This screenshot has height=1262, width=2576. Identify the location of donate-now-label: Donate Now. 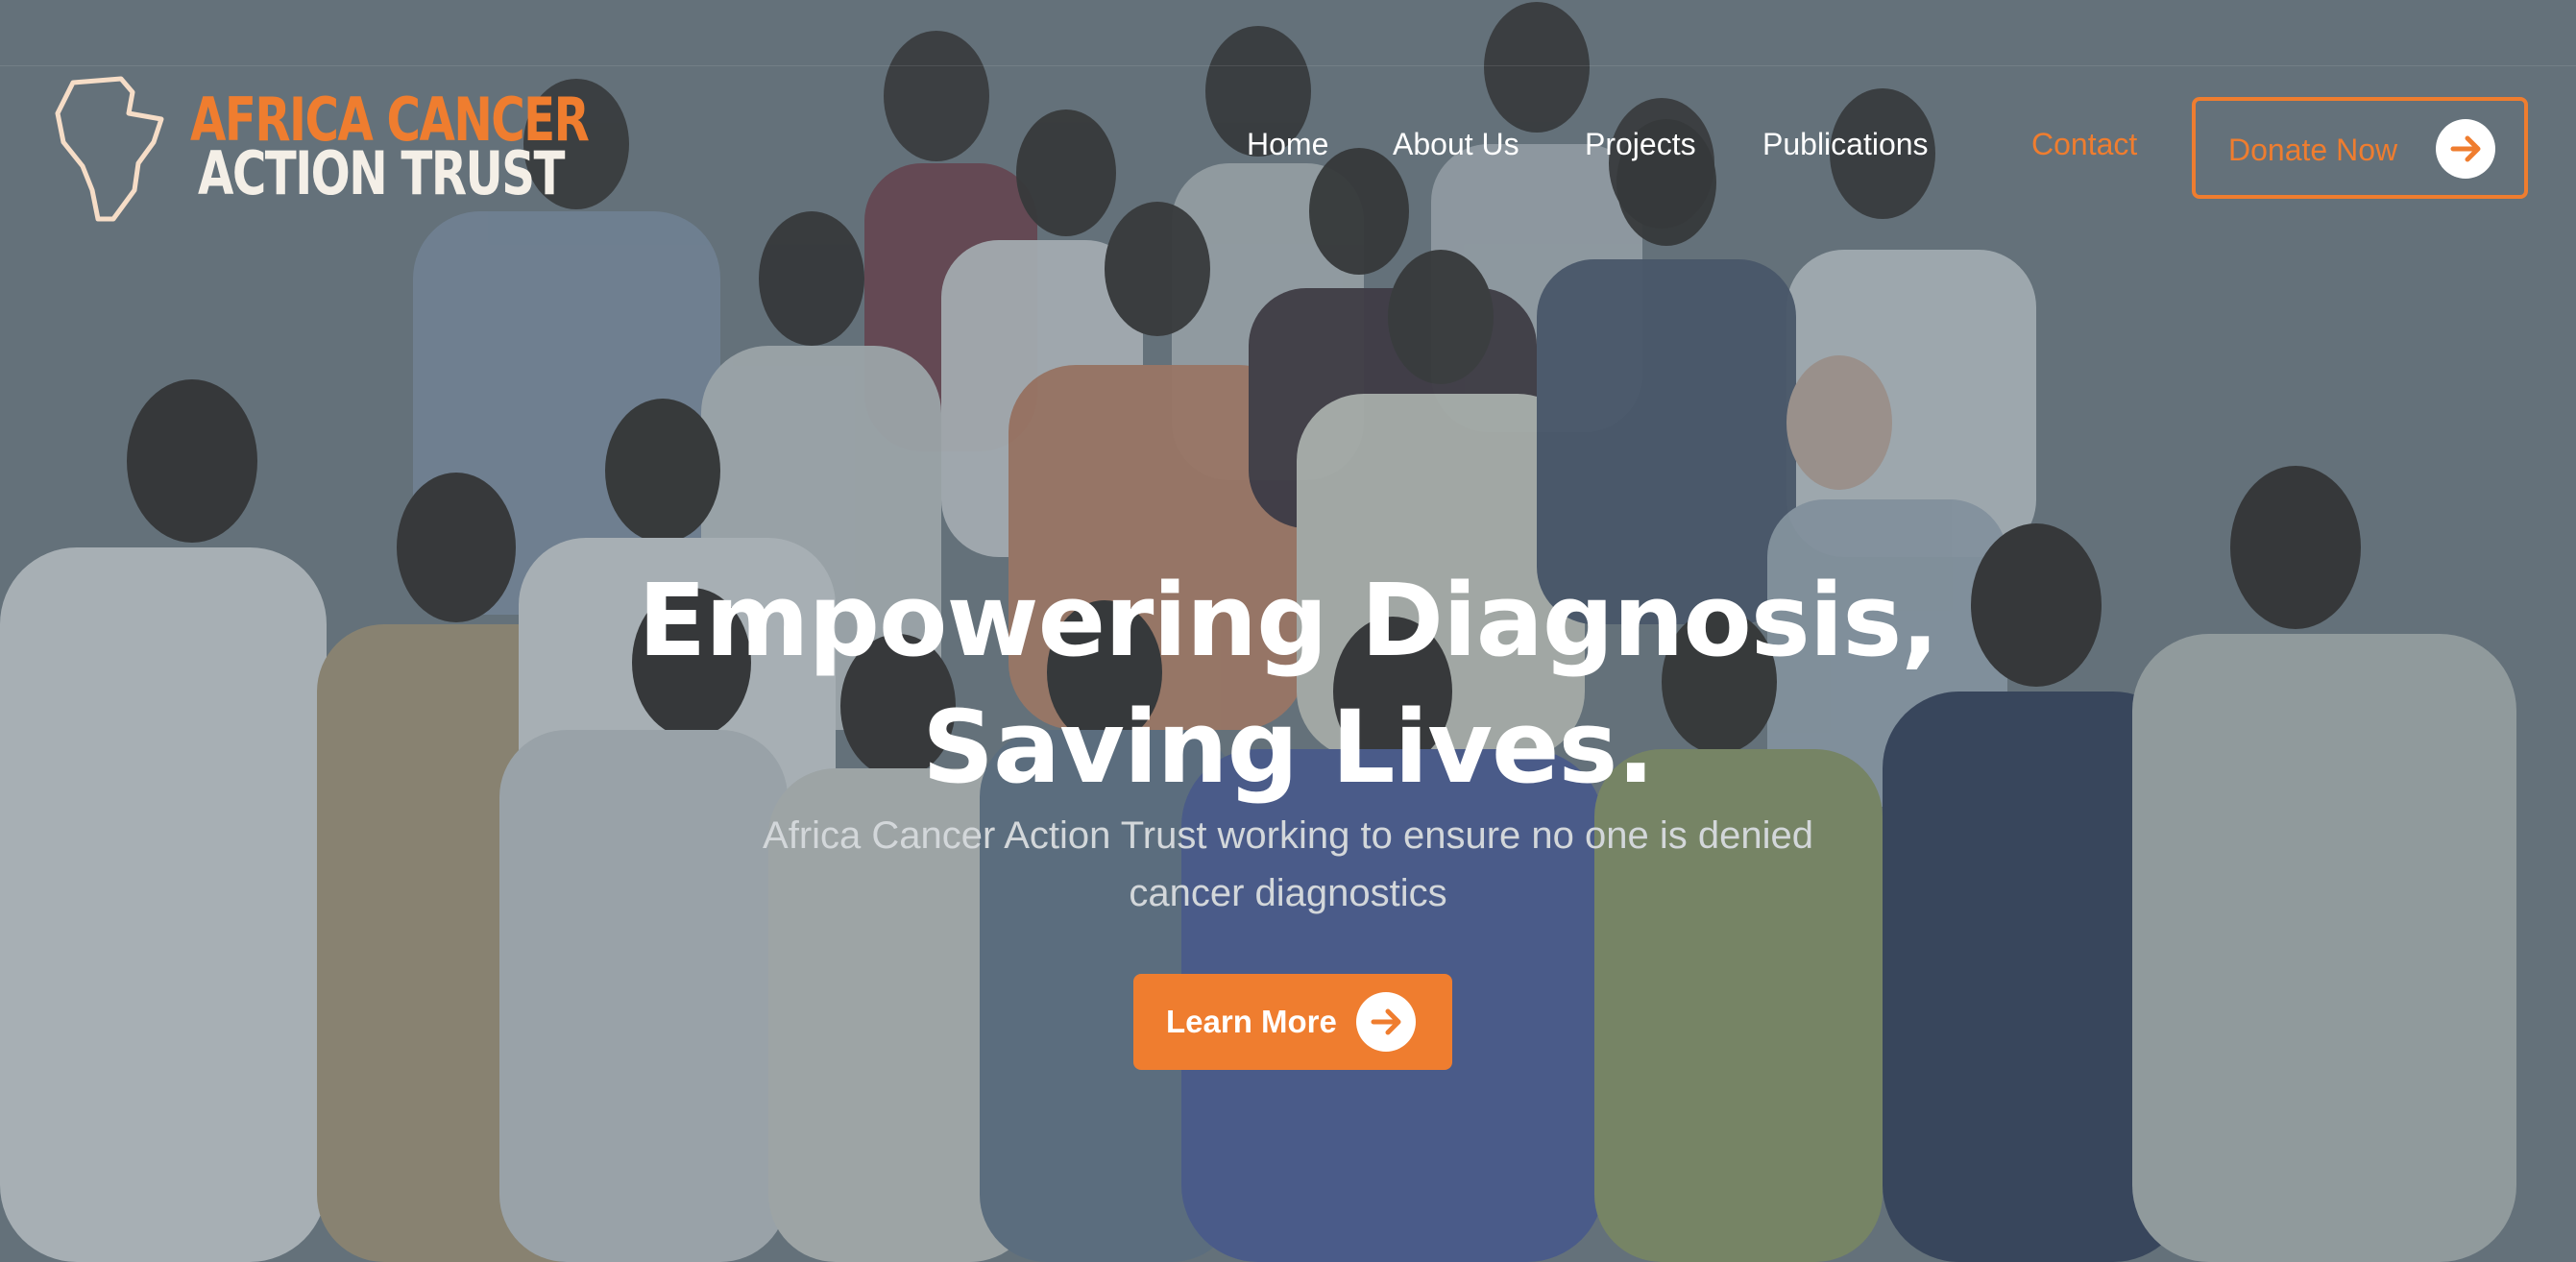
(2313, 150).